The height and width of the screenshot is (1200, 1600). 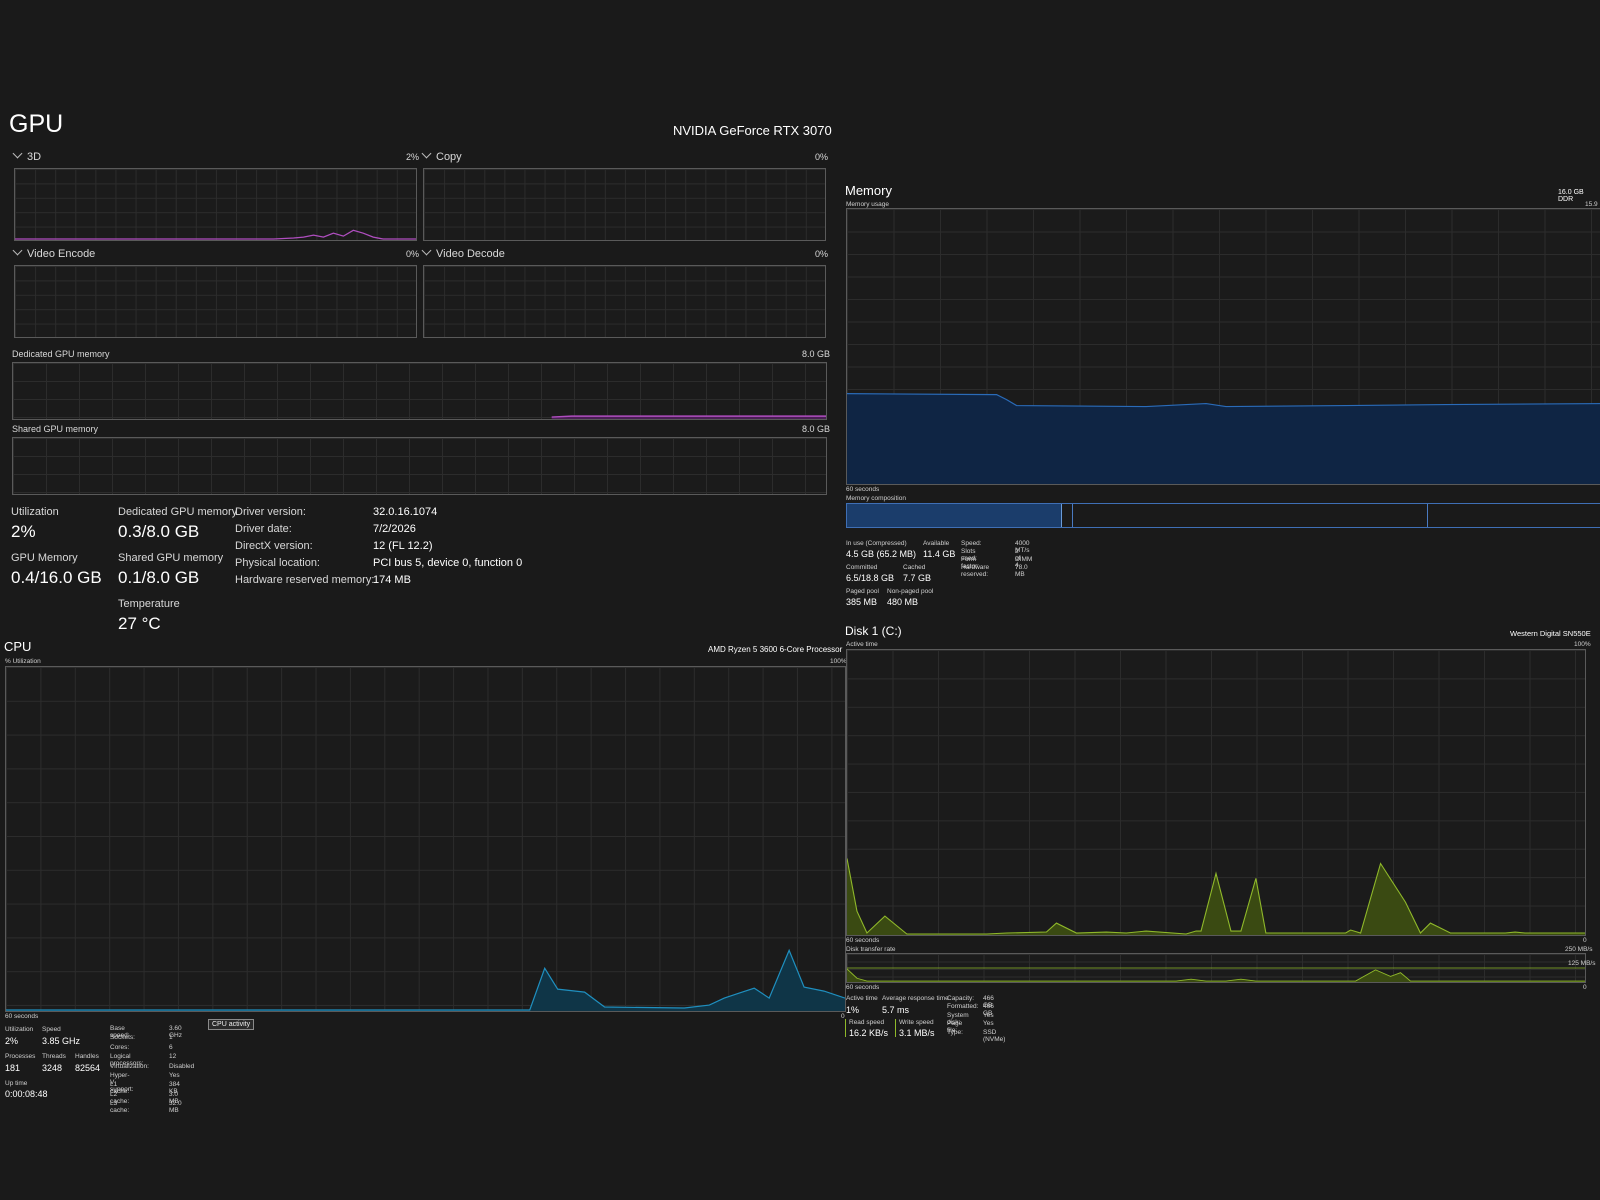 I want to click on in-use-label: In use (Compressed), so click(x=876, y=543).